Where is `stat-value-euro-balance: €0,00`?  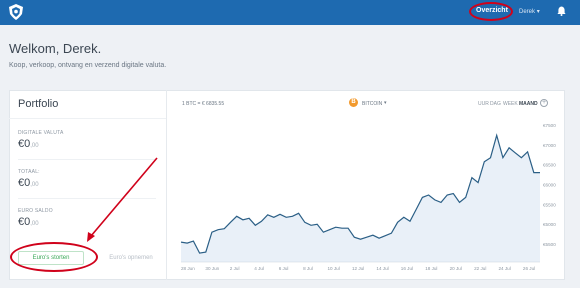 stat-value-euro-balance: €0,00 is located at coordinates (28, 222).